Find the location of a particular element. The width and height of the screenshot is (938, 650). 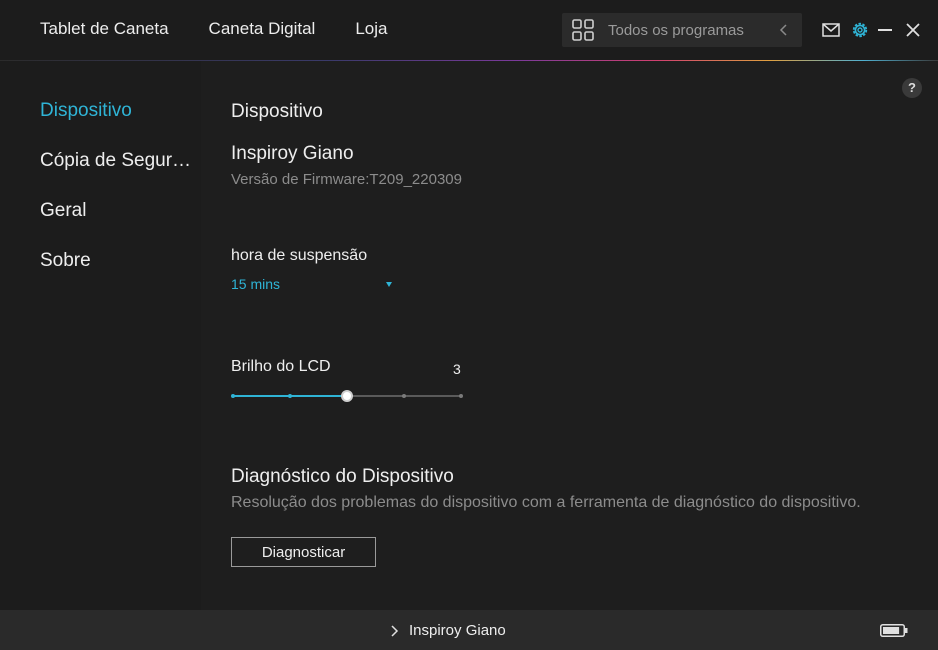

connected-device-name: Inspiroy Giano is located at coordinates (457, 630).